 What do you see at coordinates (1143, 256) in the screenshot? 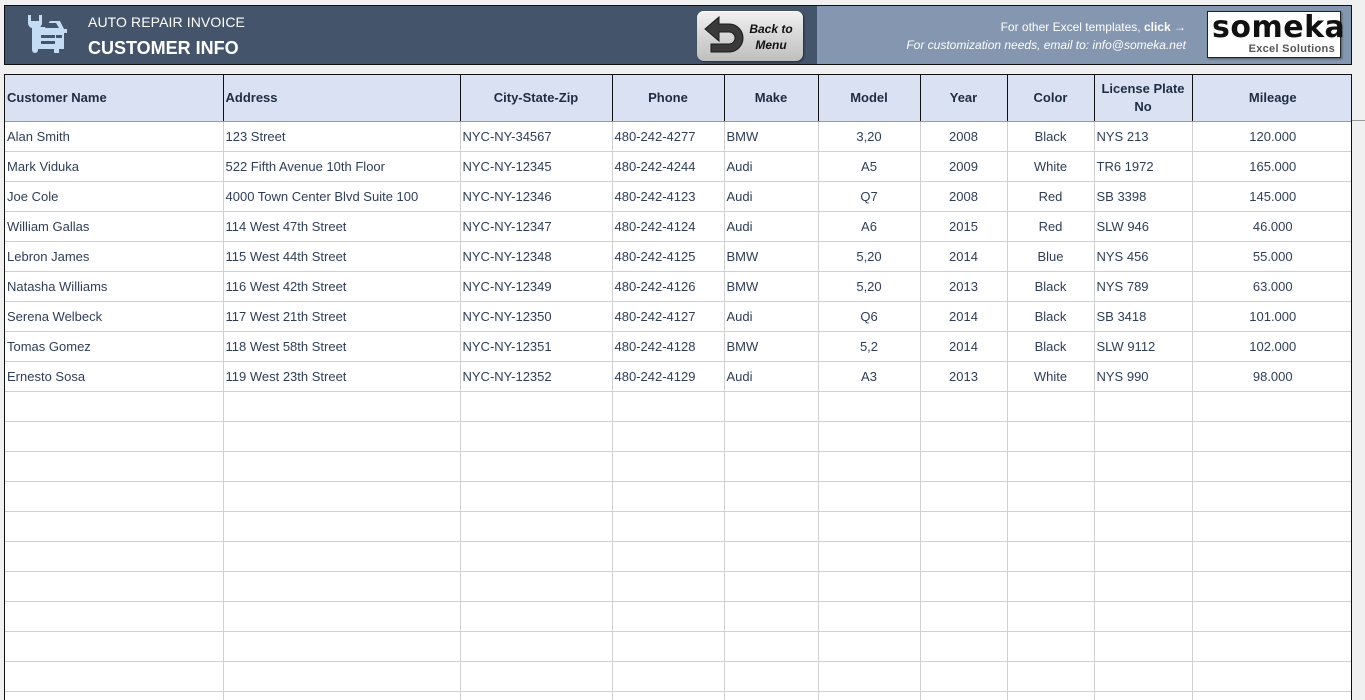
I see `cell-license-plate: NYS 456` at bounding box center [1143, 256].